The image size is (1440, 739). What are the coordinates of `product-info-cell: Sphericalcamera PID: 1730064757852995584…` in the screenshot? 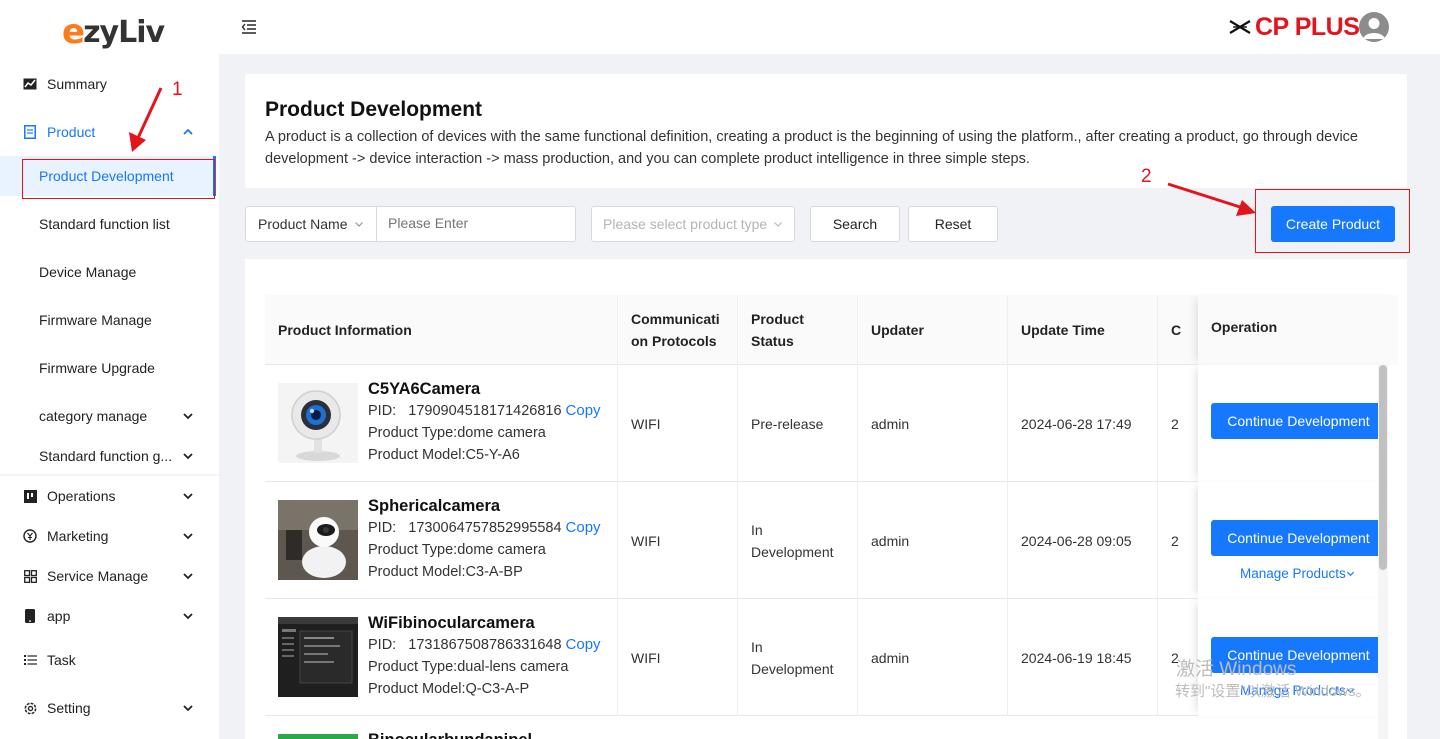 It's located at (441, 540).